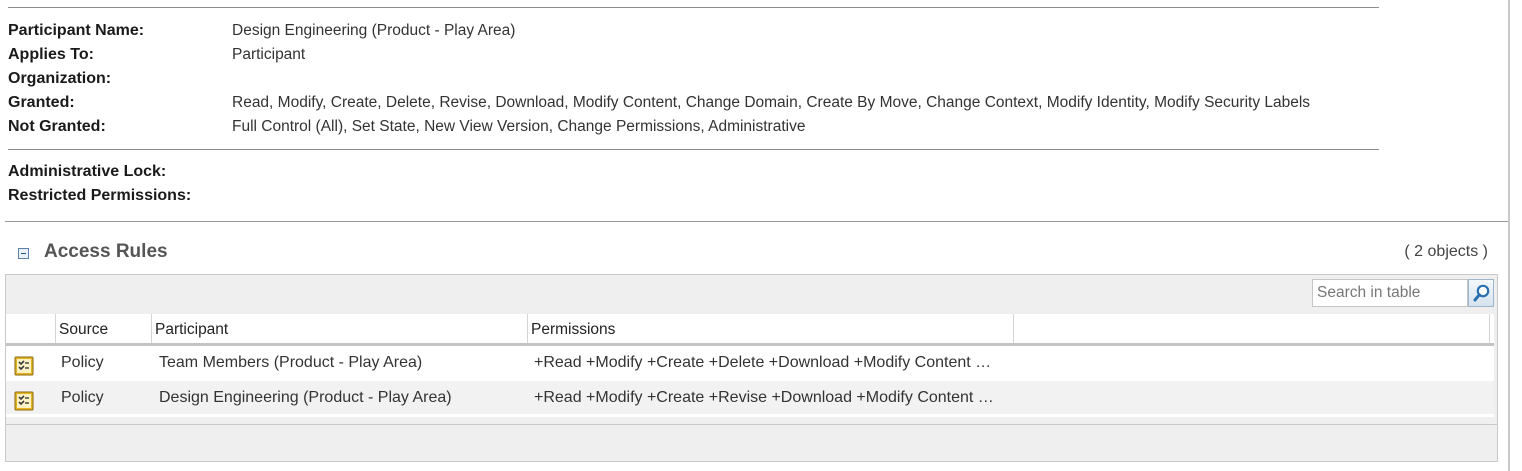 The height and width of the screenshot is (471, 1522). I want to click on window-right-border, so click(1509, 235).